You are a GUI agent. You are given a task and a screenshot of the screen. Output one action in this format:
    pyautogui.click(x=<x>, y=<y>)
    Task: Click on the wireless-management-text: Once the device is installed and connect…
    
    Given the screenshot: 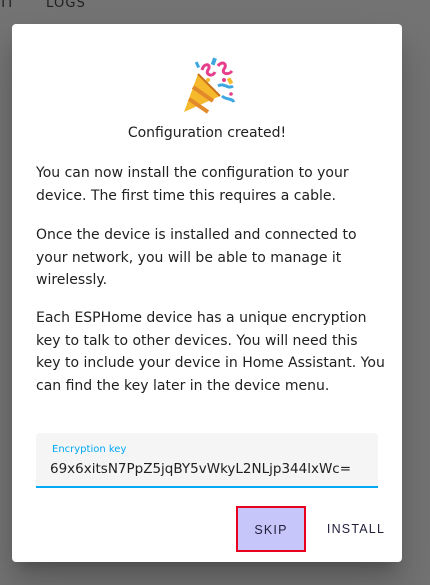 What is the action you would take?
    pyautogui.click(x=196, y=257)
    